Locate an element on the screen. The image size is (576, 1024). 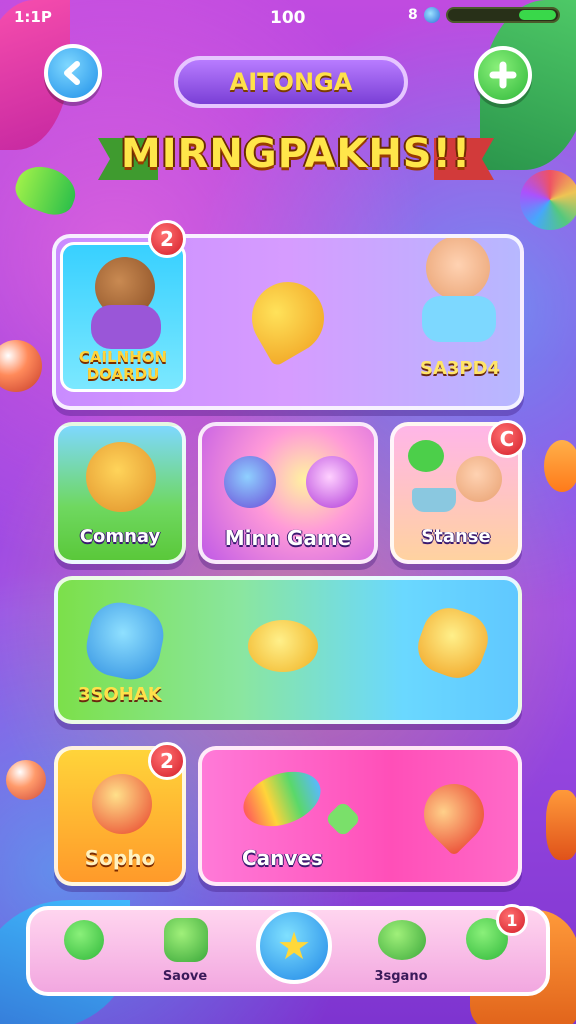
kid-body-icon is located at coordinates (459, 319).